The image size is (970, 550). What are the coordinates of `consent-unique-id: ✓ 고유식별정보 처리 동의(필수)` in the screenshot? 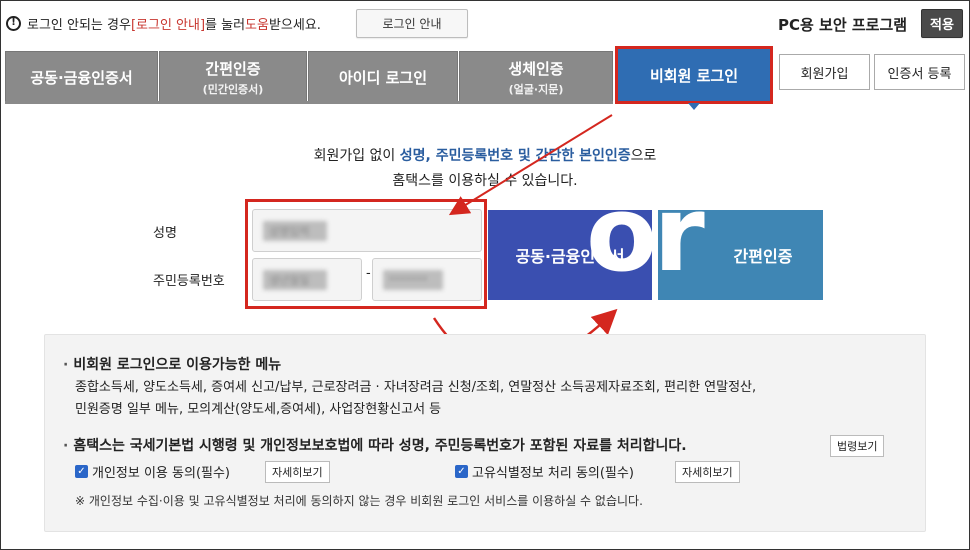 It's located at (544, 471).